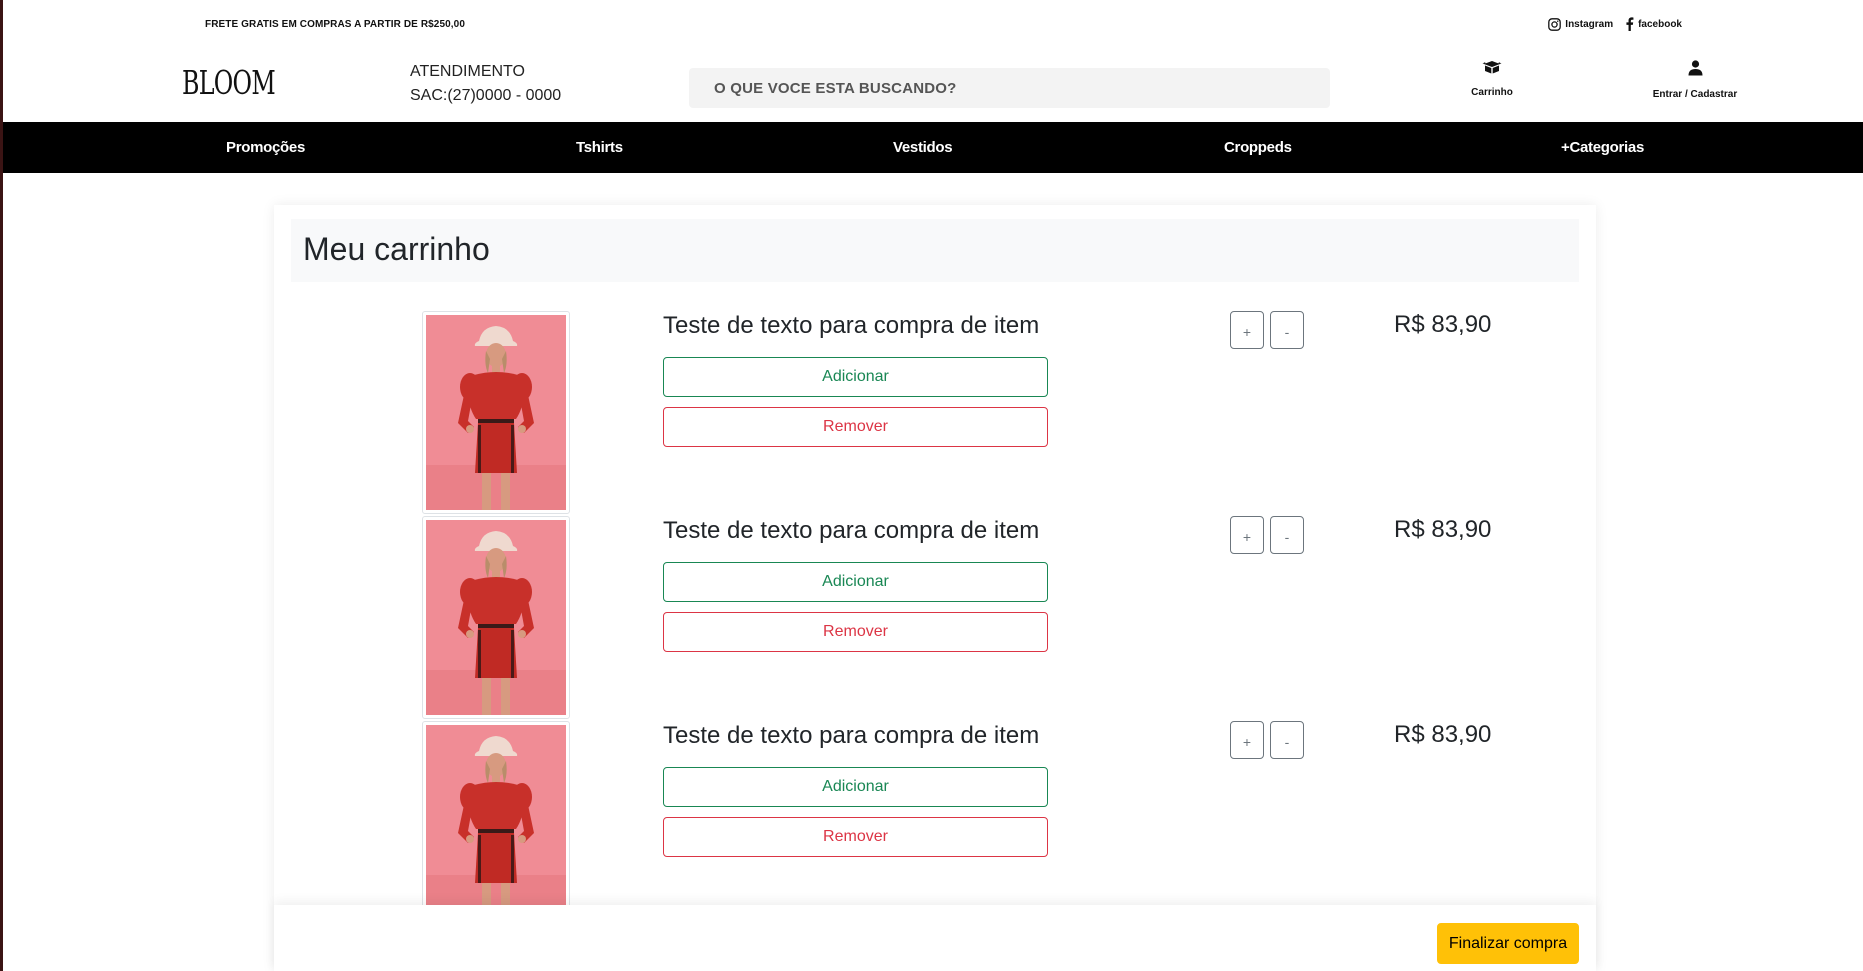  What do you see at coordinates (485, 84) in the screenshot?
I see `customer-service-info: ATENDIMENTO SAC:(27)0000 - 0000` at bounding box center [485, 84].